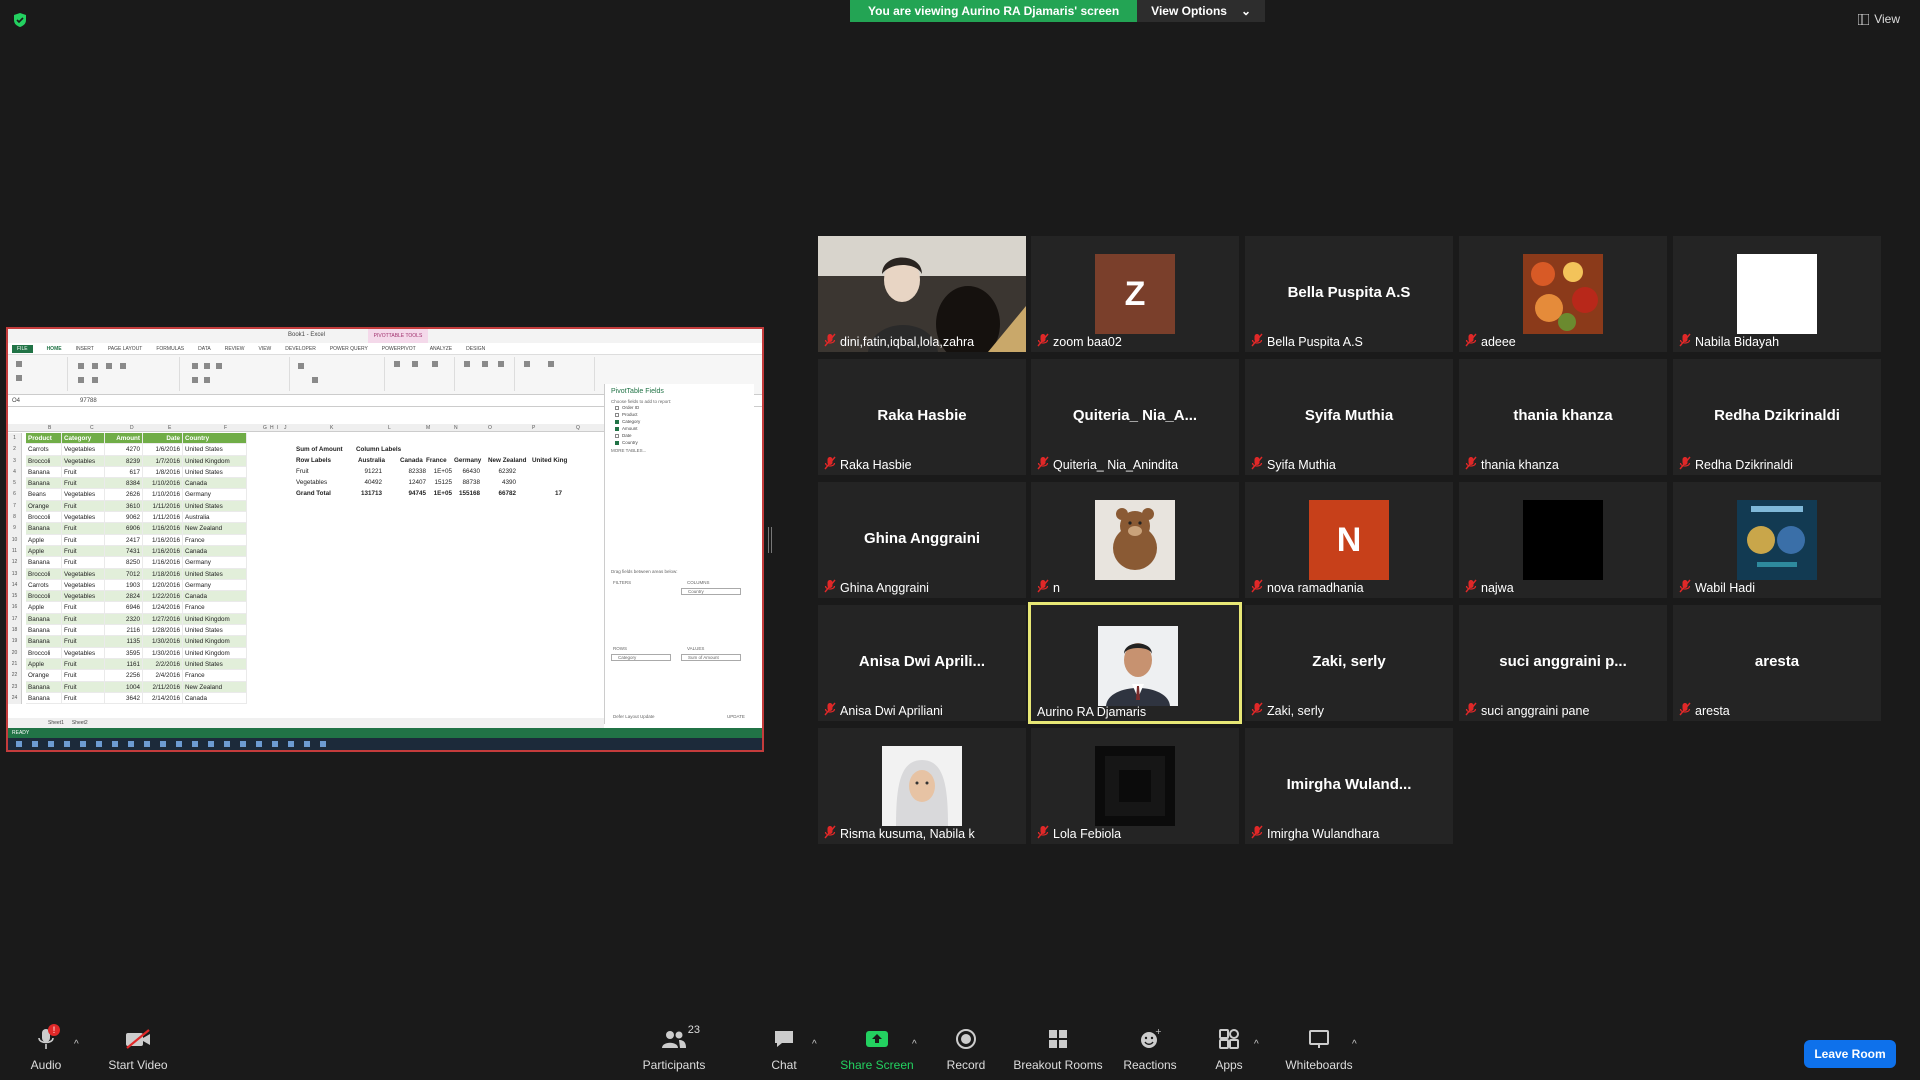 The width and height of the screenshot is (1920, 1080). What do you see at coordinates (1135, 294) in the screenshot?
I see `participant-tile: Zzoom baa02` at bounding box center [1135, 294].